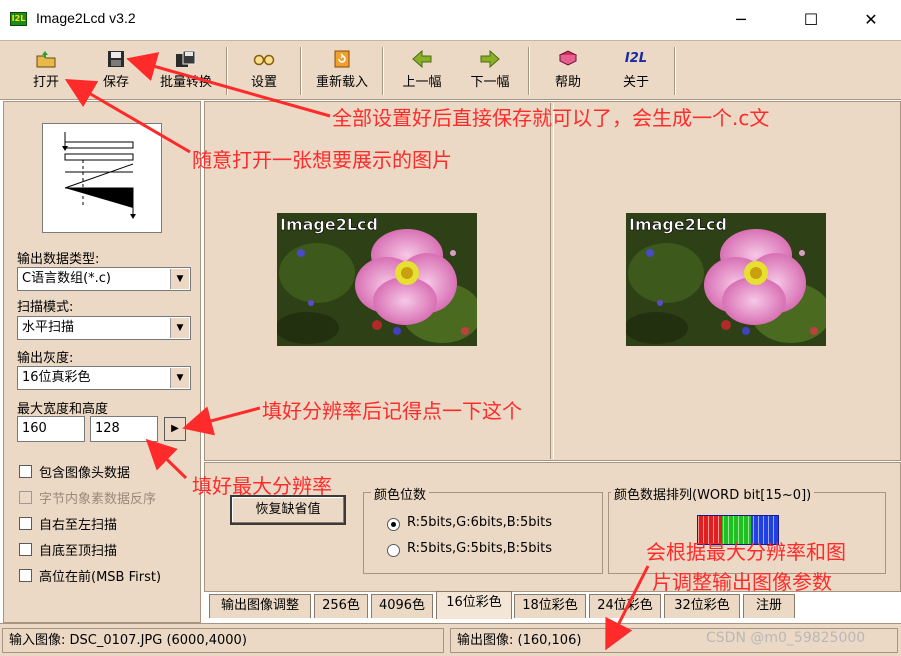  What do you see at coordinates (341, 606) in the screenshot?
I see `tab-256-color: 256色` at bounding box center [341, 606].